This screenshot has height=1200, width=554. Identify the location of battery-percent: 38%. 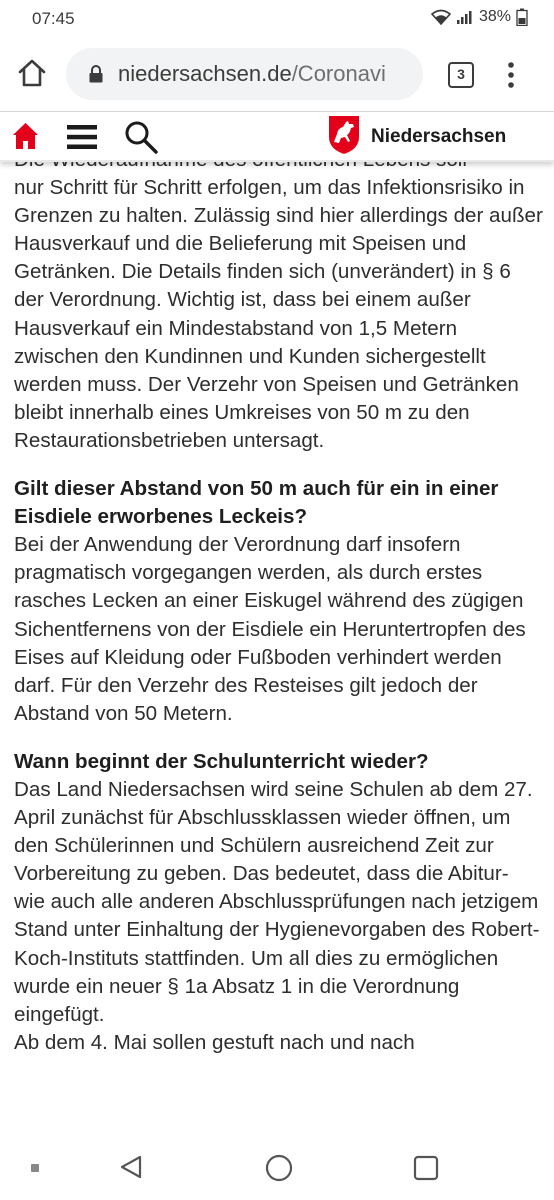
(494, 16).